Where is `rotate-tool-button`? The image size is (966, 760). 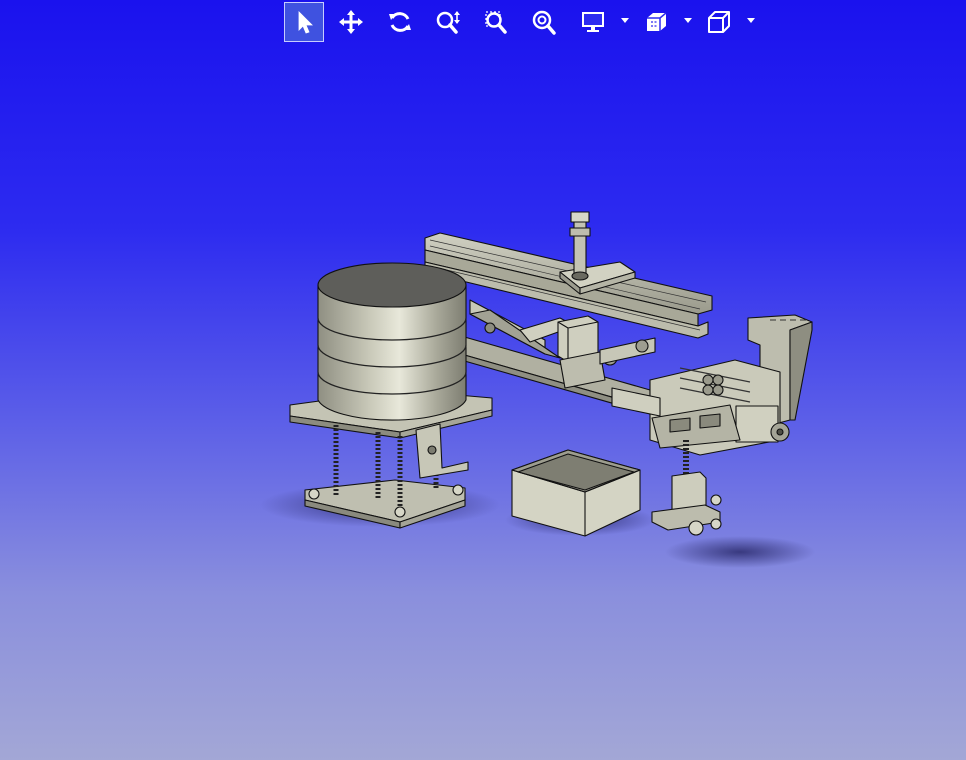 rotate-tool-button is located at coordinates (400, 22).